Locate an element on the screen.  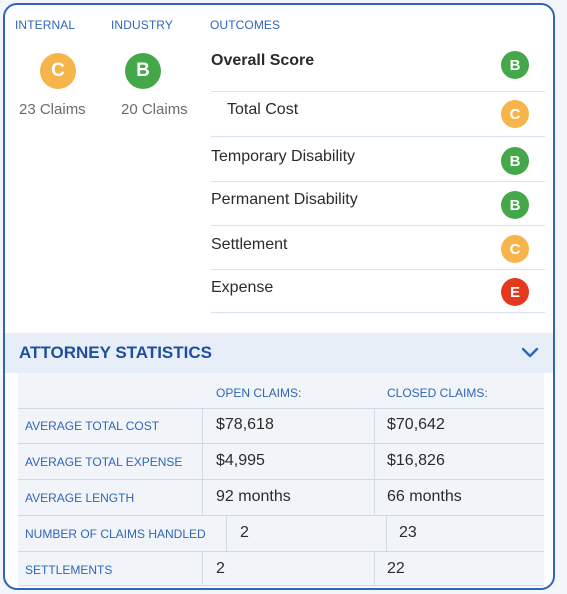
internal-grade-badge: C is located at coordinates (58, 71).